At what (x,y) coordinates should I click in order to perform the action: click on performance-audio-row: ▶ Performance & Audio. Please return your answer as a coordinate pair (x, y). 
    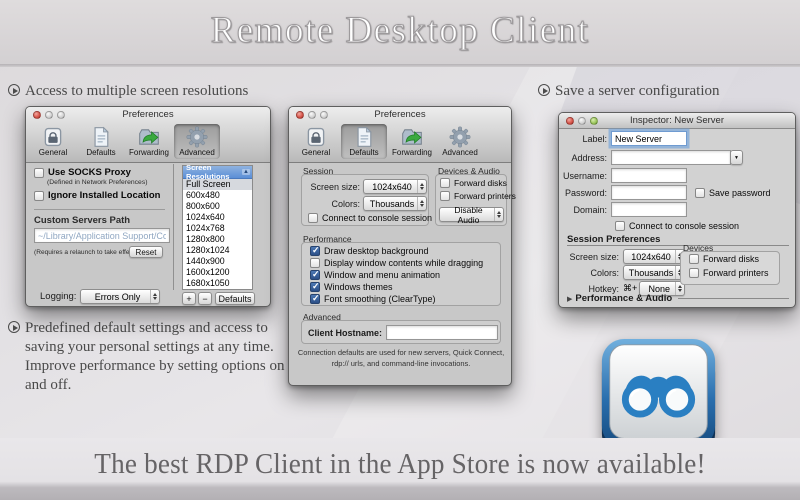
    Looking at the image, I should click on (678, 298).